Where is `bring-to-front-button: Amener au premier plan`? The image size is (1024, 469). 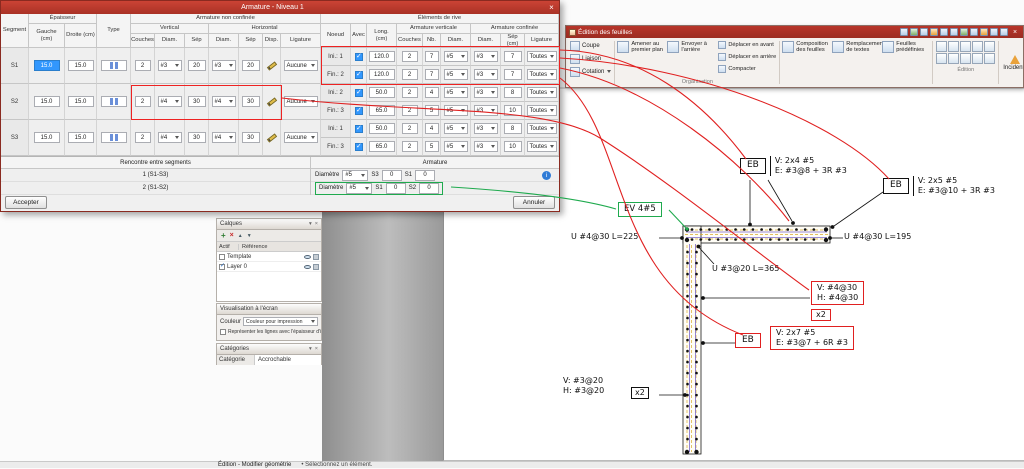
bring-to-front-button: Amener au premier plan is located at coordinates (641, 58).